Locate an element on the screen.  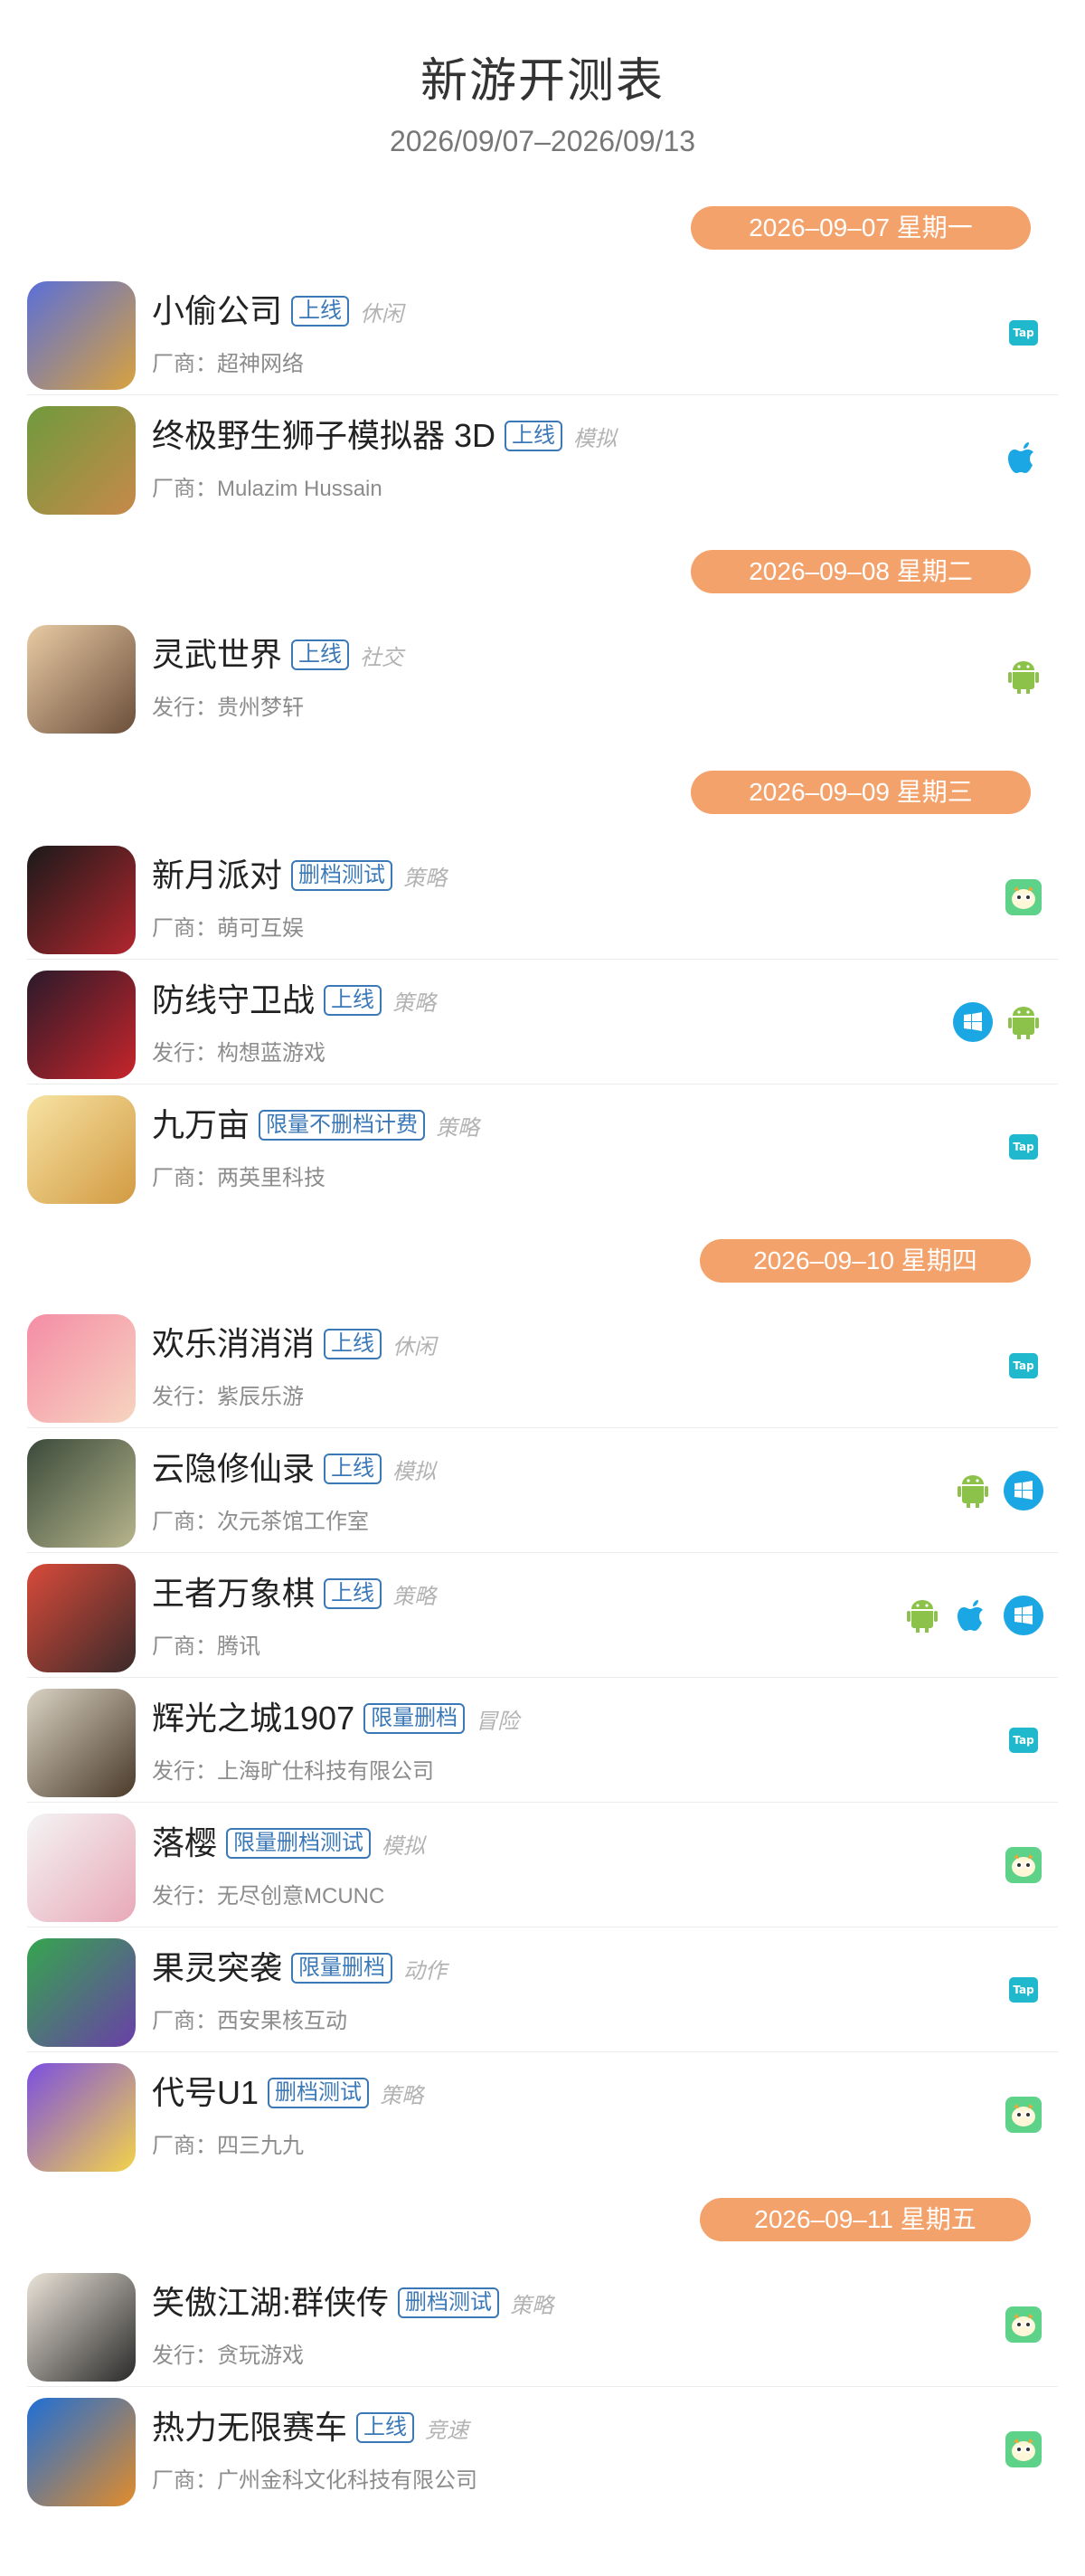
android-icon is located at coordinates (1024, 677).